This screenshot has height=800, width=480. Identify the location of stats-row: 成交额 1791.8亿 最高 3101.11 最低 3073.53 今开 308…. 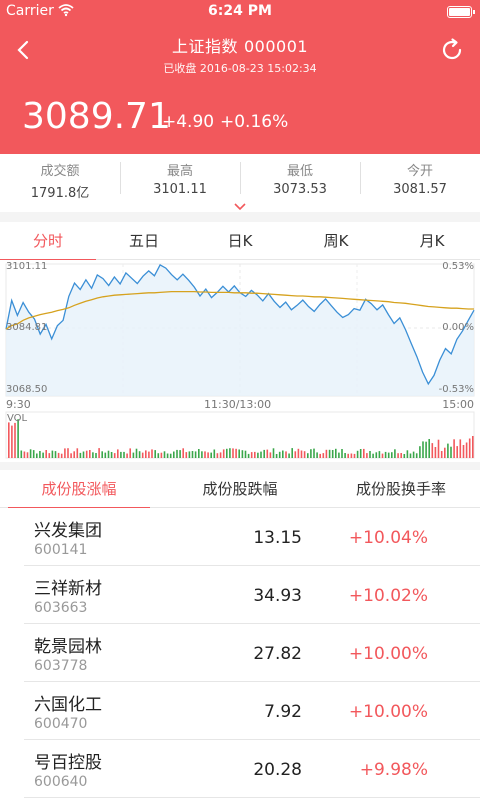
(240, 183).